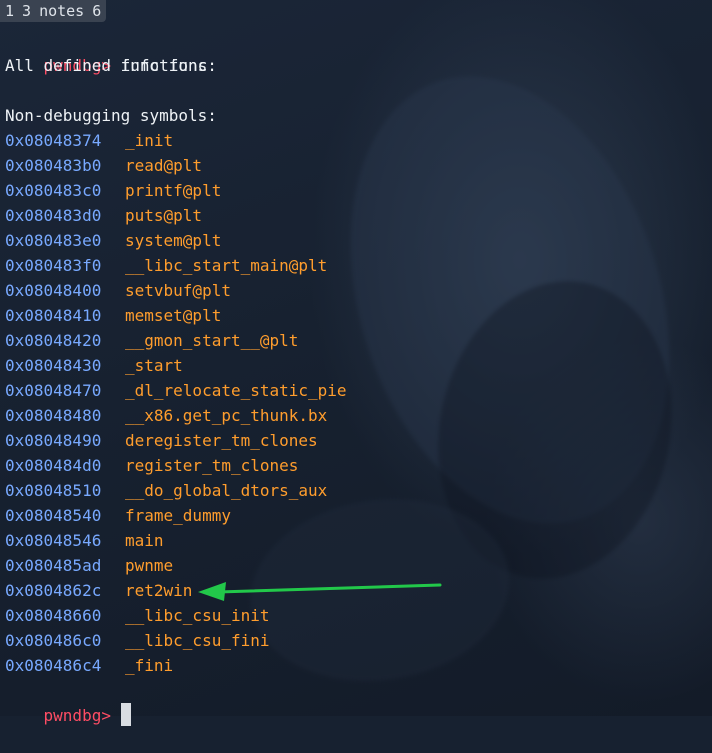  What do you see at coordinates (164, 165) in the screenshot?
I see `function-name: read@plt` at bounding box center [164, 165].